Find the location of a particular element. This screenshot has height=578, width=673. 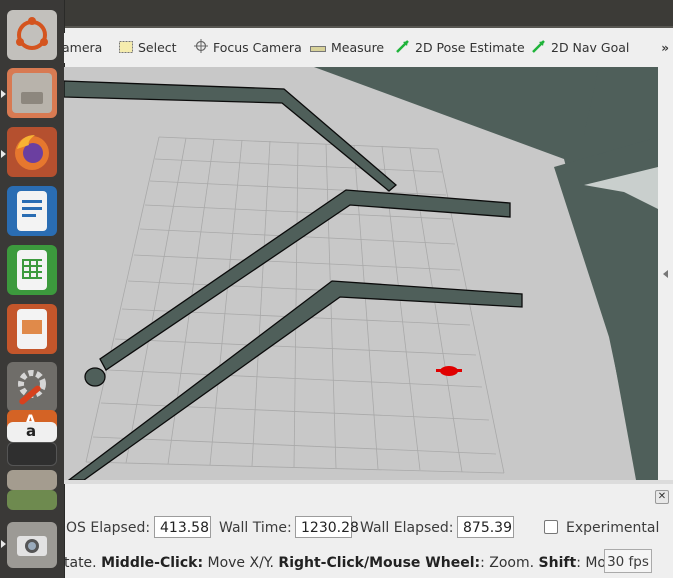

nav-goal-icon is located at coordinates (539, 49).